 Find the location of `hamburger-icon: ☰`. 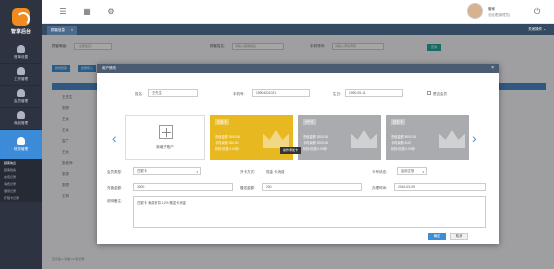

hamburger-icon: ☰ is located at coordinates (63, 12).